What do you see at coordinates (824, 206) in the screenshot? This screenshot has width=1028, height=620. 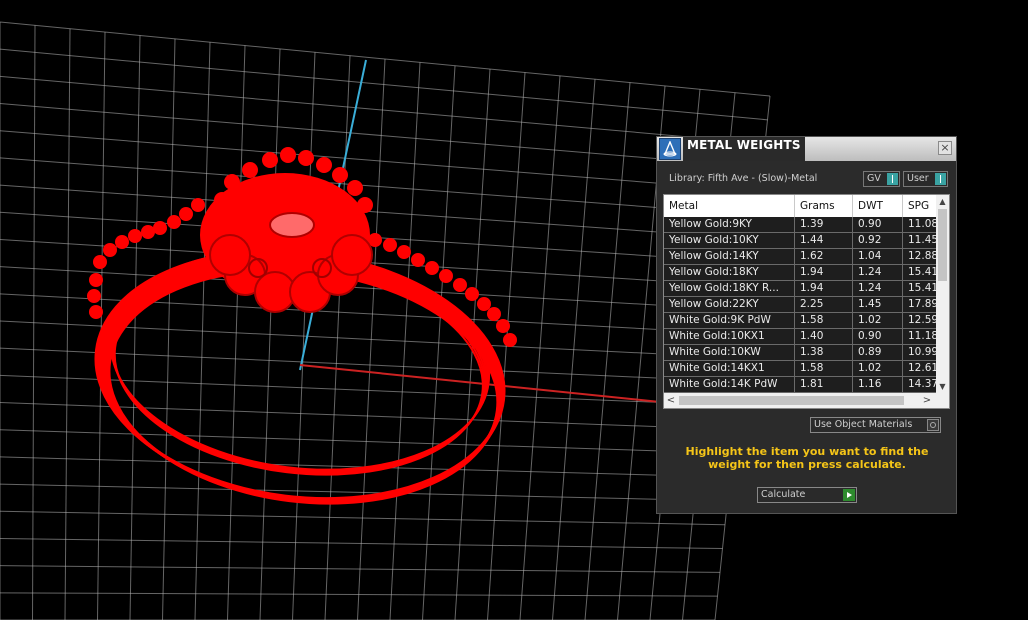 I see `column-header-grams: Grams` at bounding box center [824, 206].